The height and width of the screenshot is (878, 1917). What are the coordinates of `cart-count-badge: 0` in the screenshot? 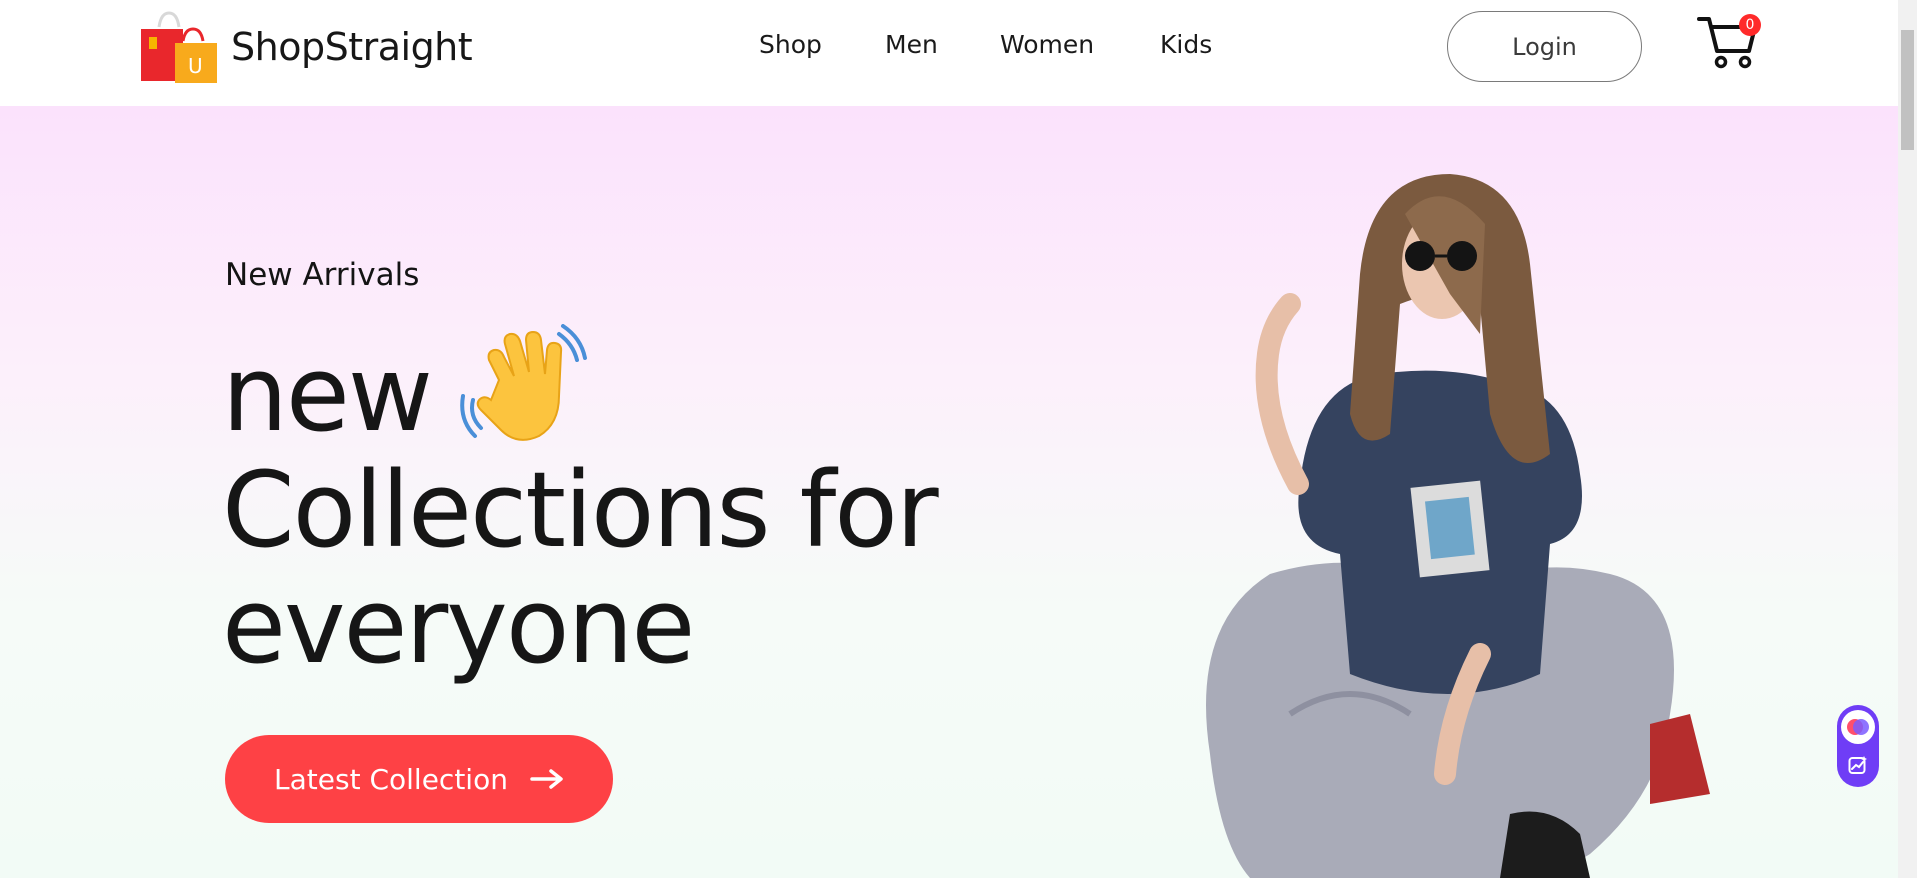 It's located at (1750, 25).